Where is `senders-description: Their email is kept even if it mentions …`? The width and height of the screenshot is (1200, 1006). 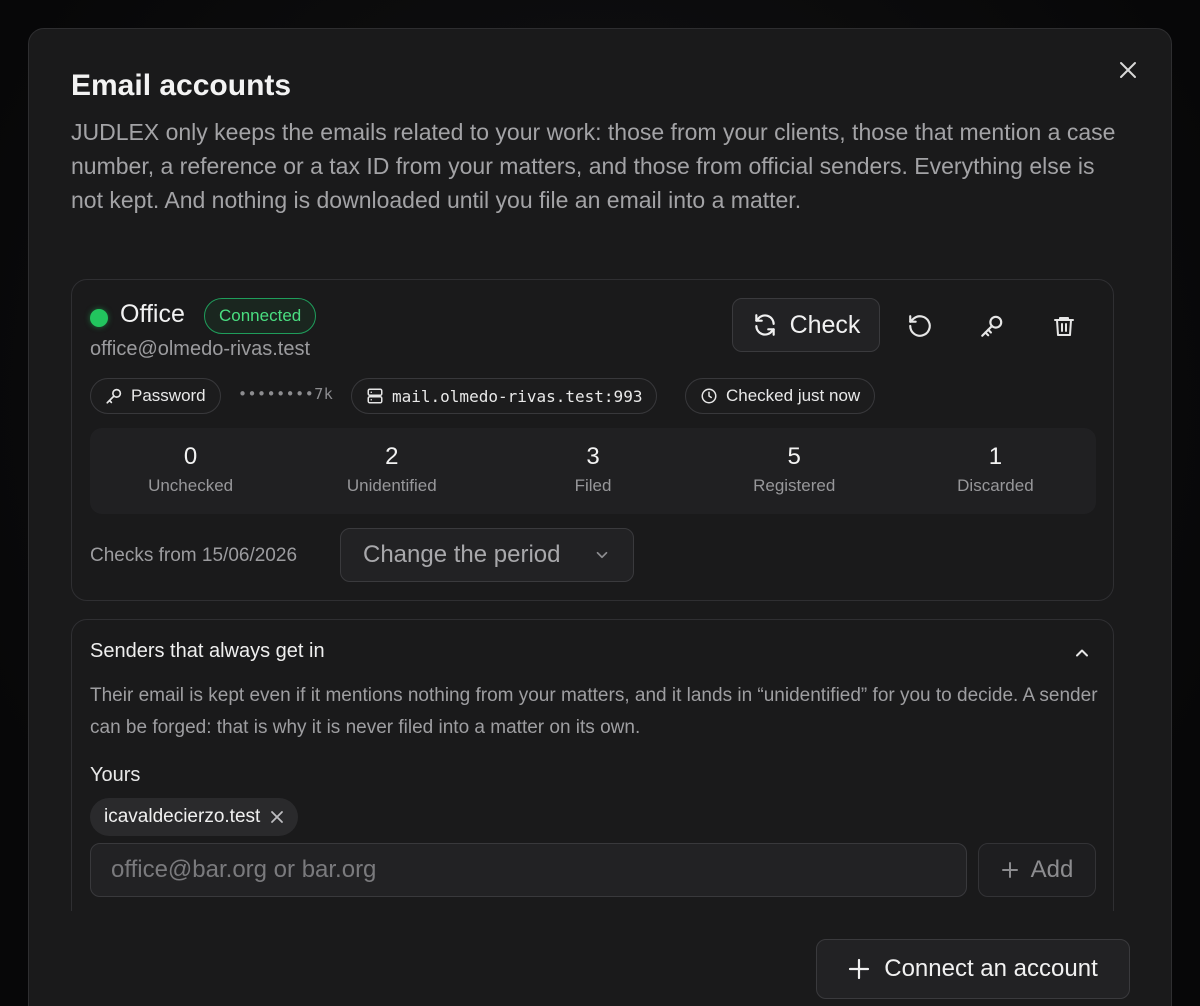
senders-description: Their email is kept even if it mentions … is located at coordinates (594, 711).